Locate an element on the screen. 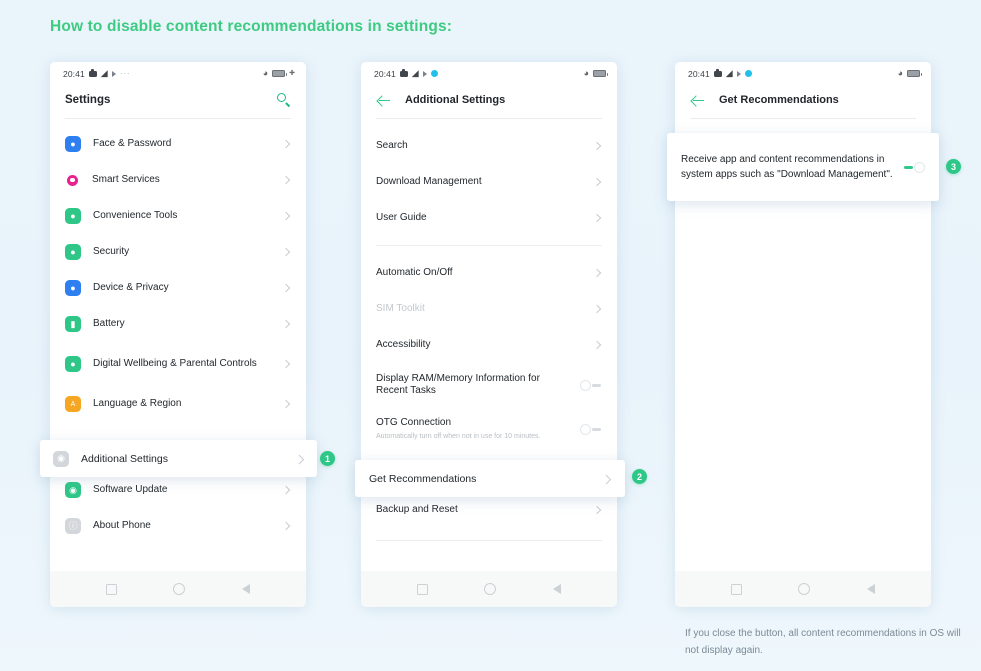 This screenshot has width=981, height=671. language-region-icon: A is located at coordinates (73, 404).